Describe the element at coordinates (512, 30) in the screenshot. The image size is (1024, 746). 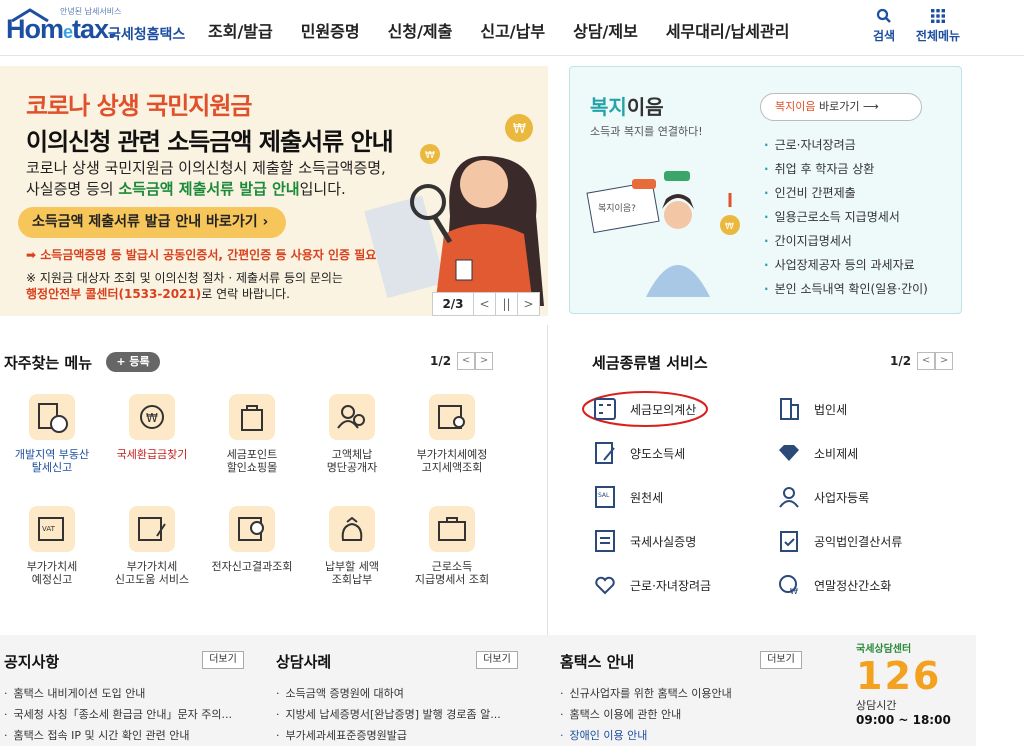
I see `nav-item-report: 신고/납부` at that location.